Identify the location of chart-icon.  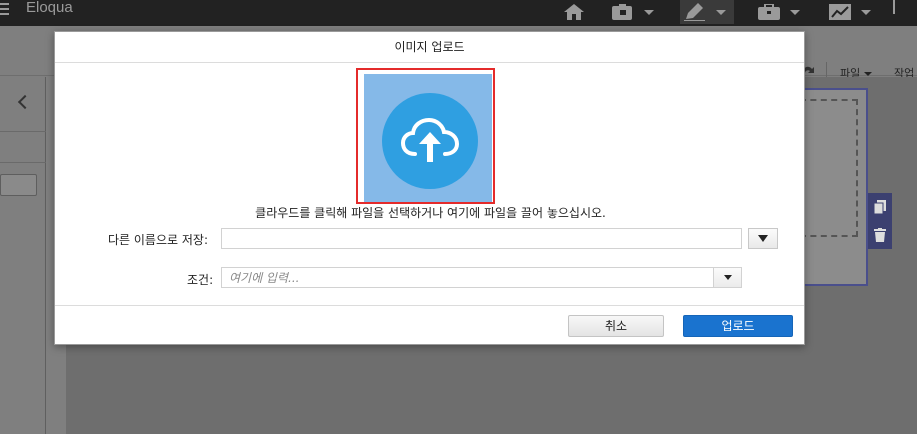
(840, 12).